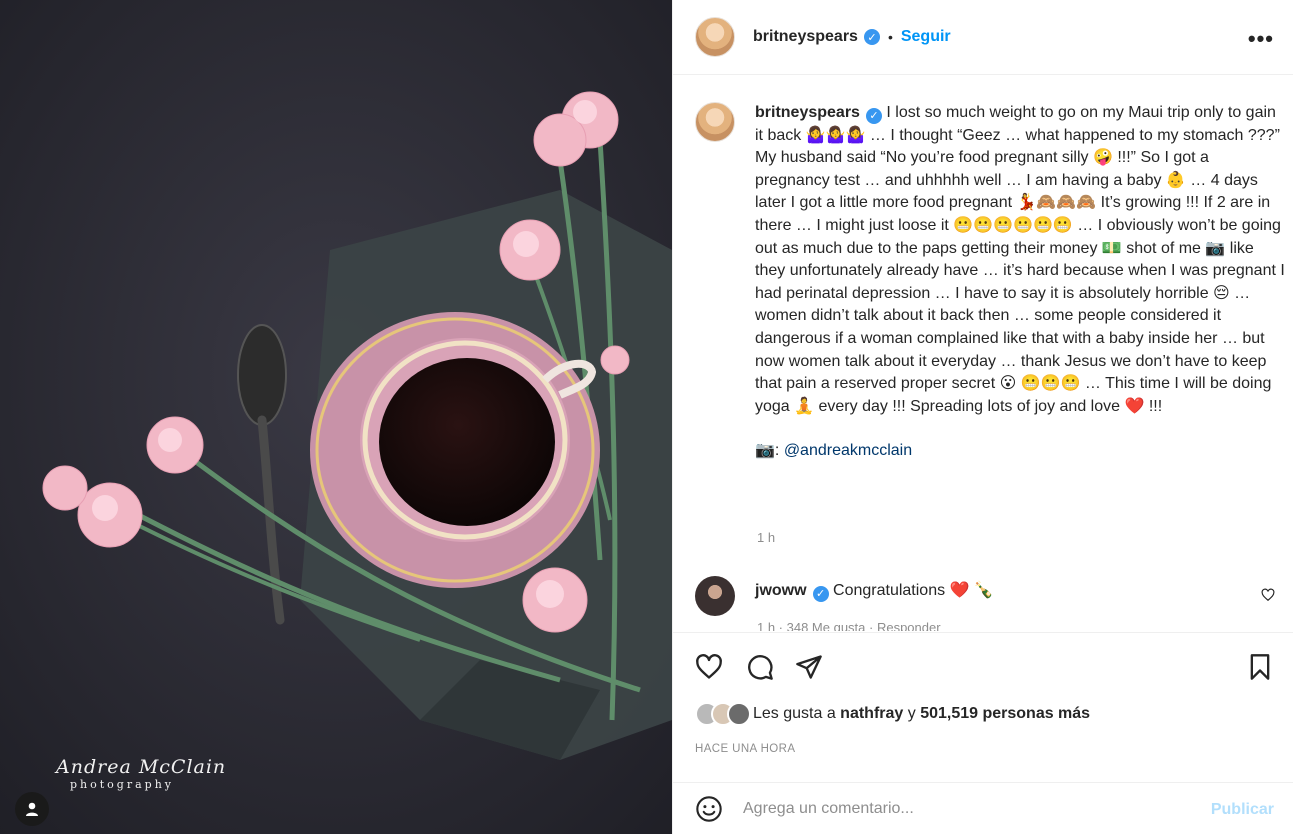  Describe the element at coordinates (848, 450) in the screenshot. I see `credit-mention-link: @andreakmcclain` at that location.